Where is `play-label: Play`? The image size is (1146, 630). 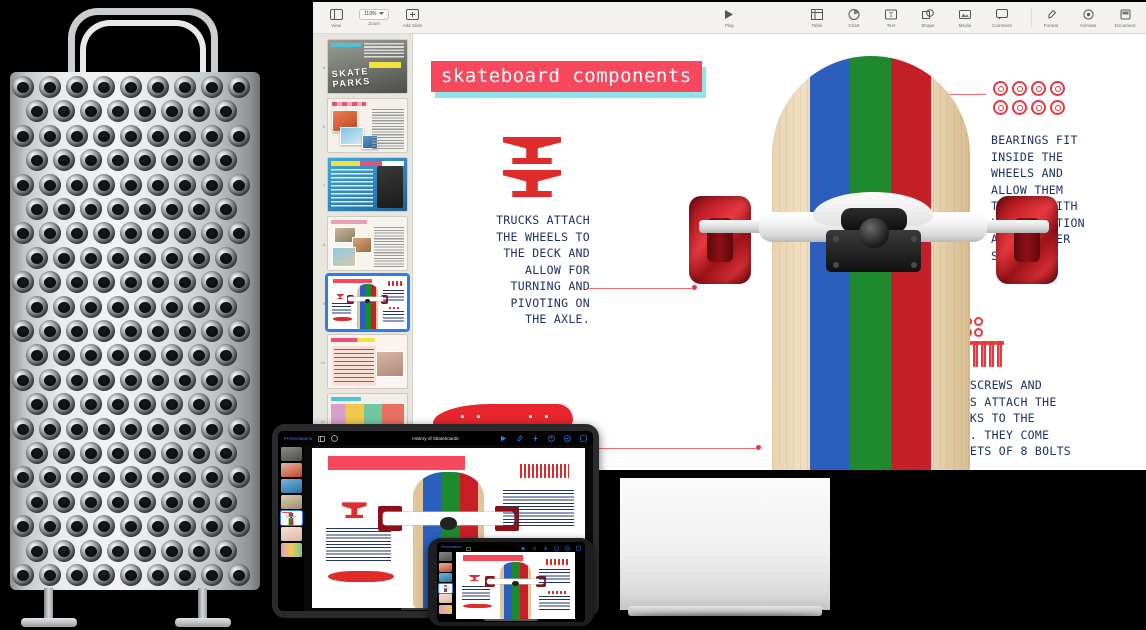 play-label: Play is located at coordinates (729, 26).